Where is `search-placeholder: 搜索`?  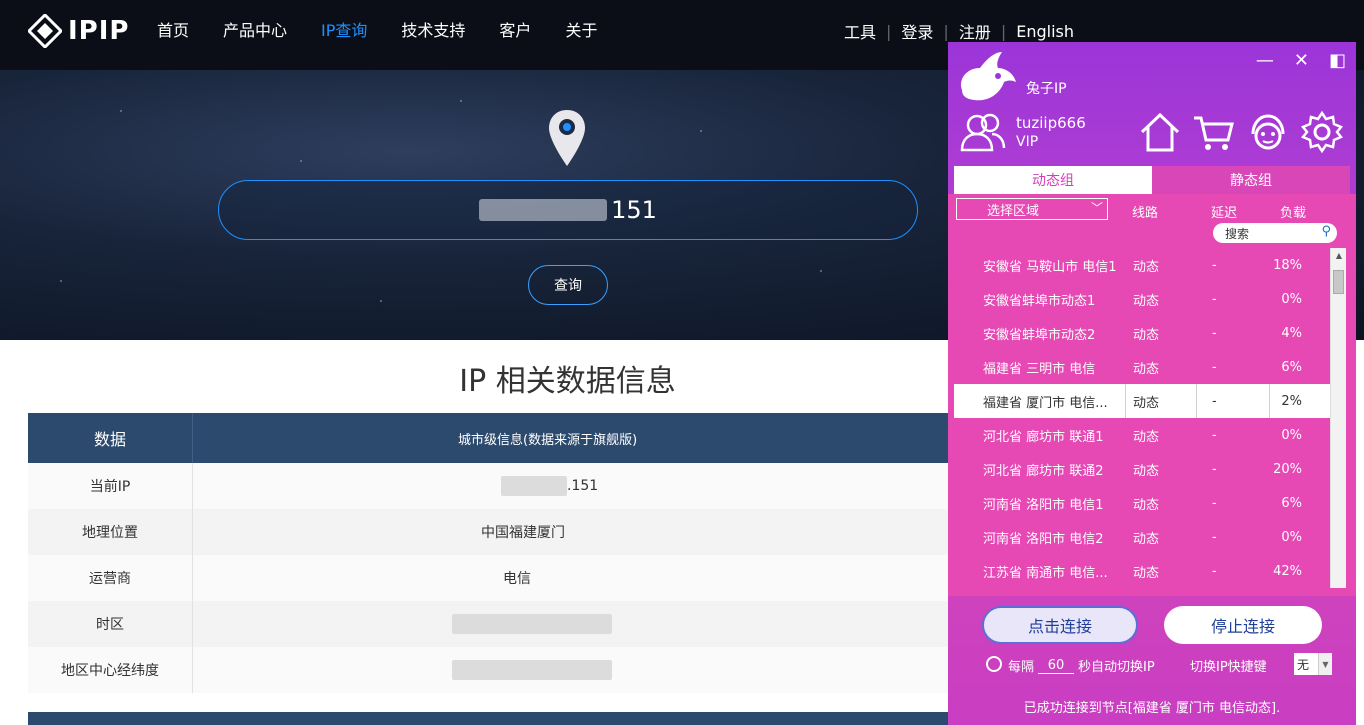
search-placeholder: 搜索 is located at coordinates (1237, 233).